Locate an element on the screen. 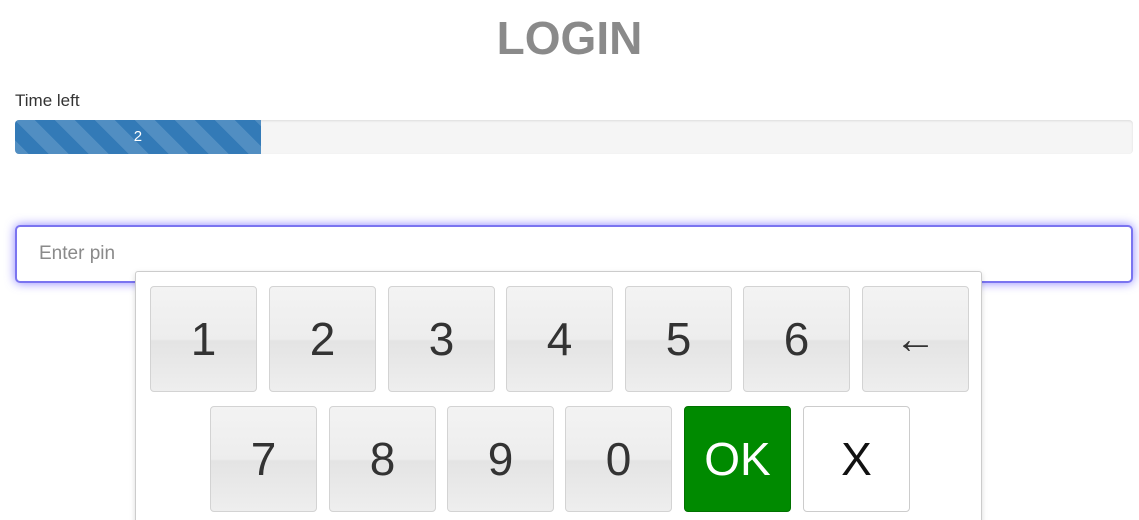  ok-button: OK is located at coordinates (737, 459).